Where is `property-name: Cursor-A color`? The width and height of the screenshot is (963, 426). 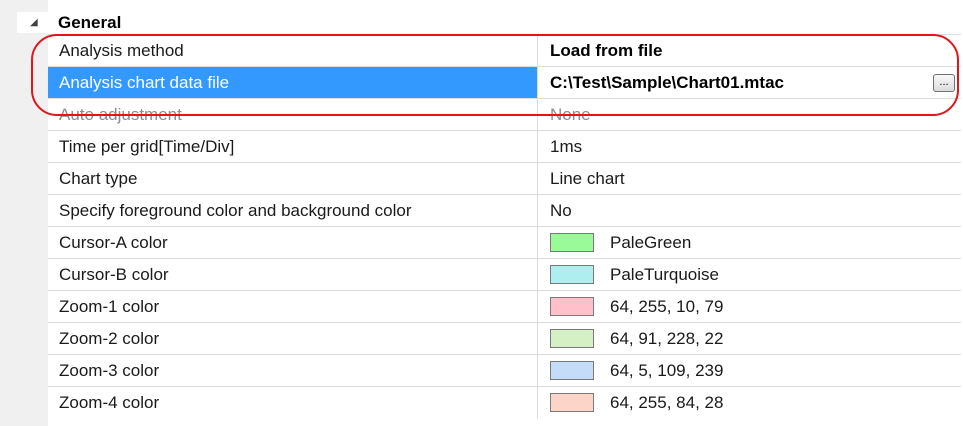 property-name: Cursor-A color is located at coordinates (293, 242).